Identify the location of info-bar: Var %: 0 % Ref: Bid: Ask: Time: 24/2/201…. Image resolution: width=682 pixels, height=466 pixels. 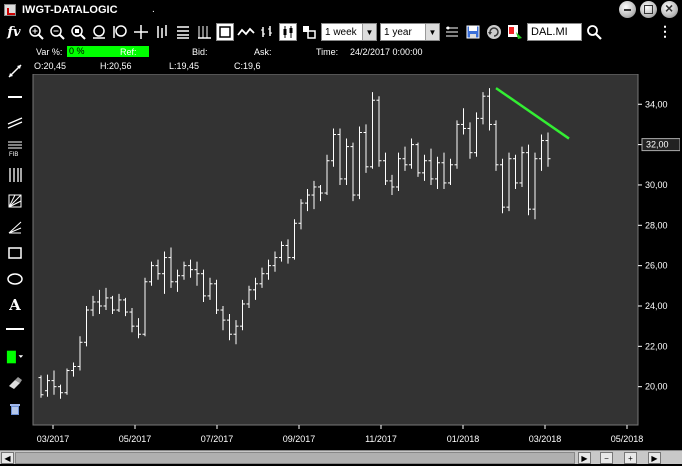
(335, 59).